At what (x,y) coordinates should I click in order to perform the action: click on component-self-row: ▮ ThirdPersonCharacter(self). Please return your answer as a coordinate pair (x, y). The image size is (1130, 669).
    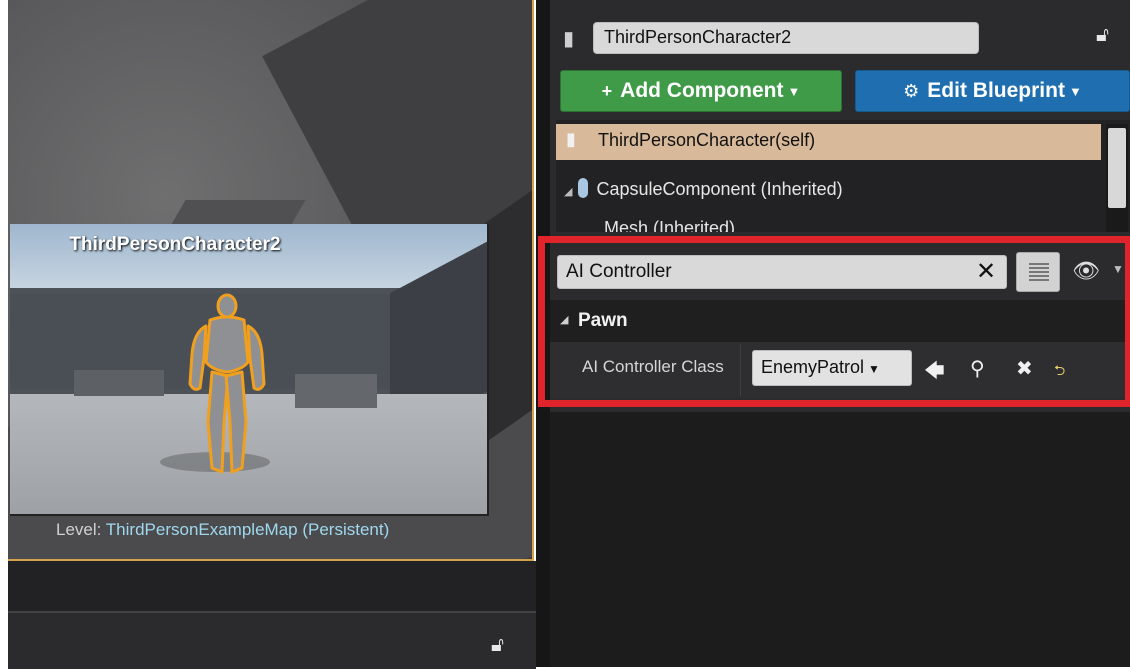
    Looking at the image, I should click on (828, 142).